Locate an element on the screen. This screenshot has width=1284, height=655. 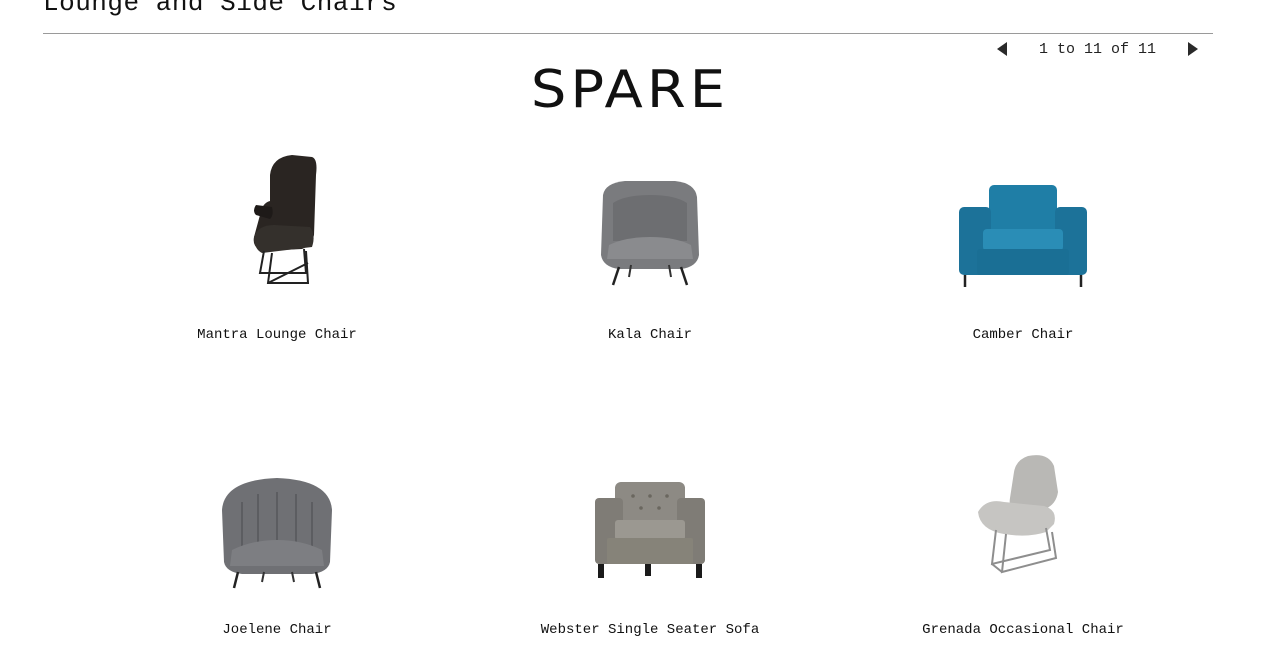
product-tile: Joelene Chair is located at coordinates (277, 534).